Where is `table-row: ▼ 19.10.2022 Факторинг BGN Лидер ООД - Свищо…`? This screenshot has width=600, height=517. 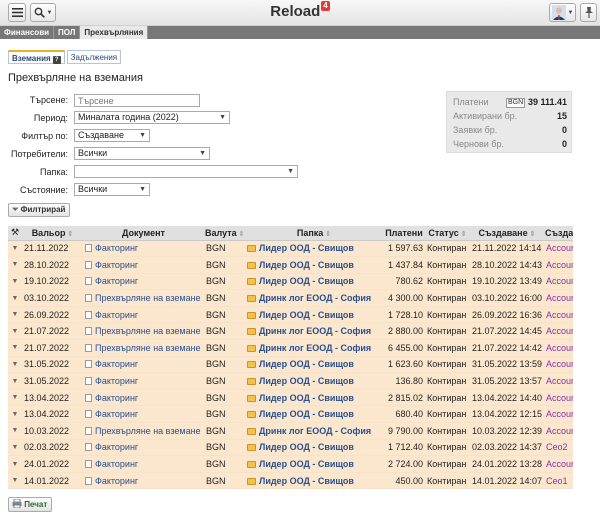
table-row: ▼ 19.10.2022 Факторинг BGN Лидер ООД - Свищо… is located at coordinates (290, 282).